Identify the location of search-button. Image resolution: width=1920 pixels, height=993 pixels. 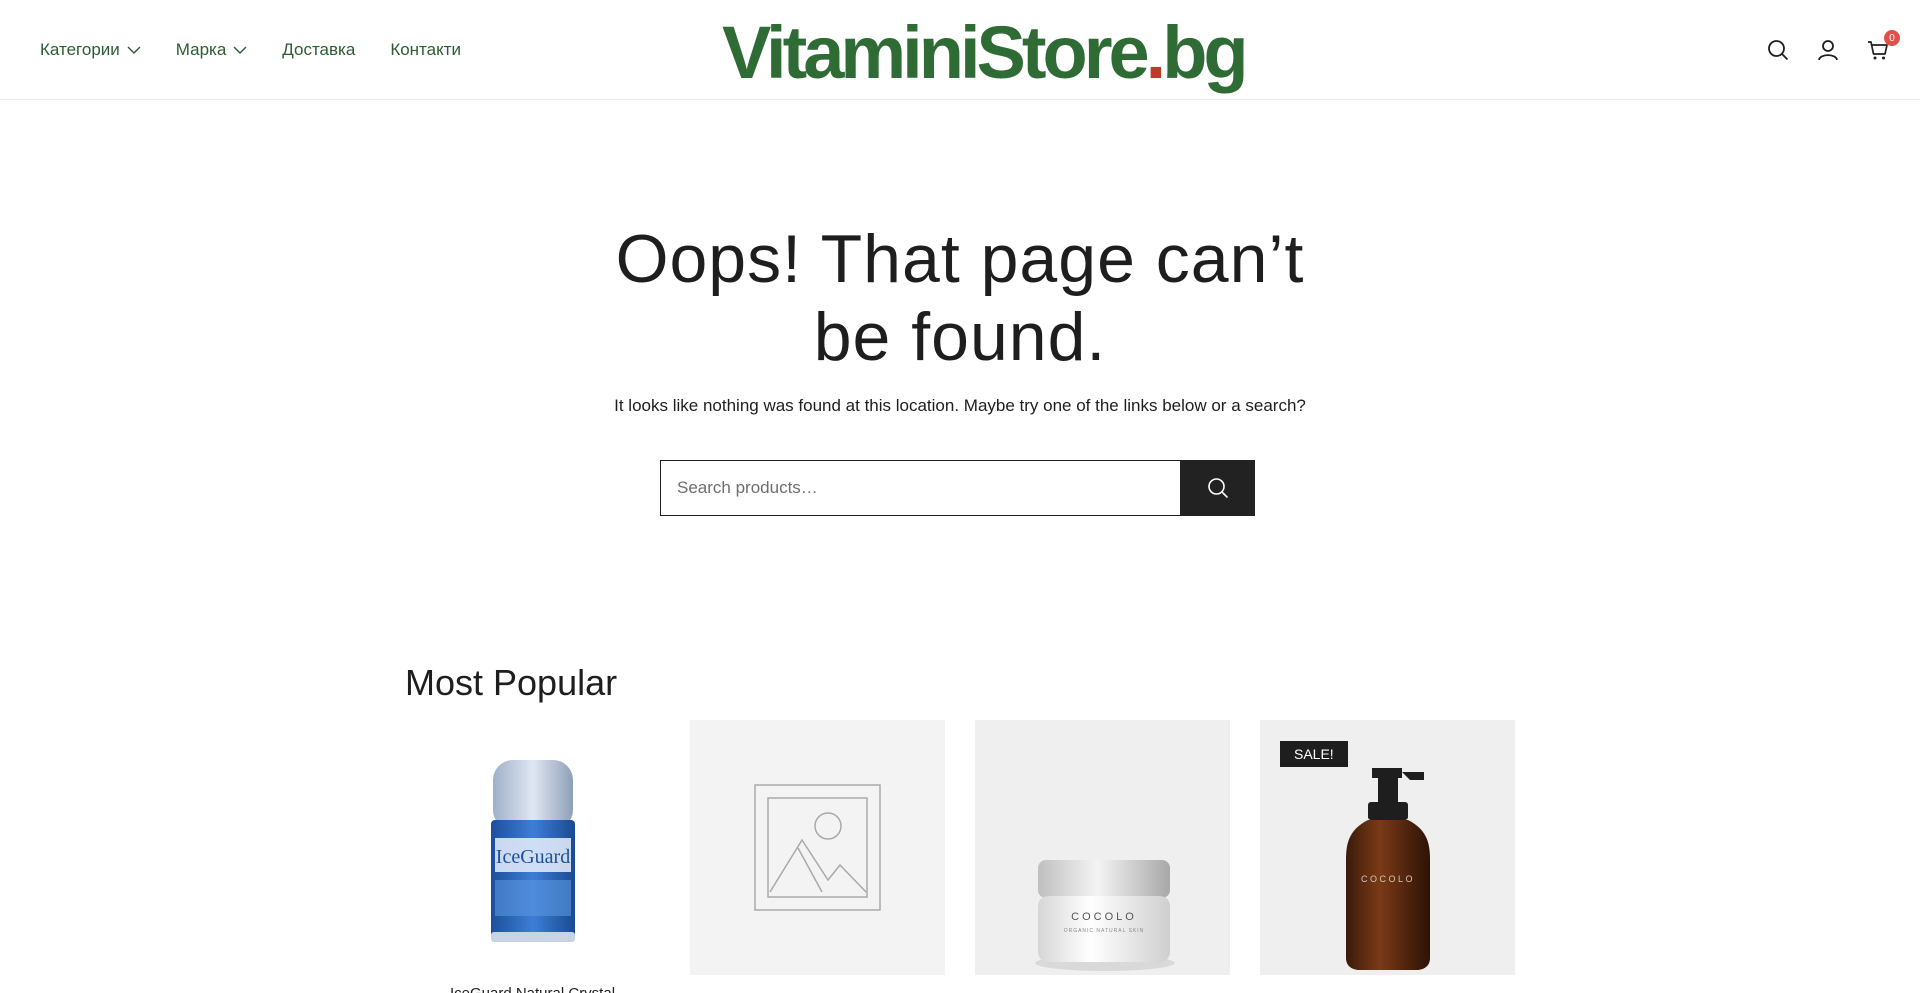
(1217, 488).